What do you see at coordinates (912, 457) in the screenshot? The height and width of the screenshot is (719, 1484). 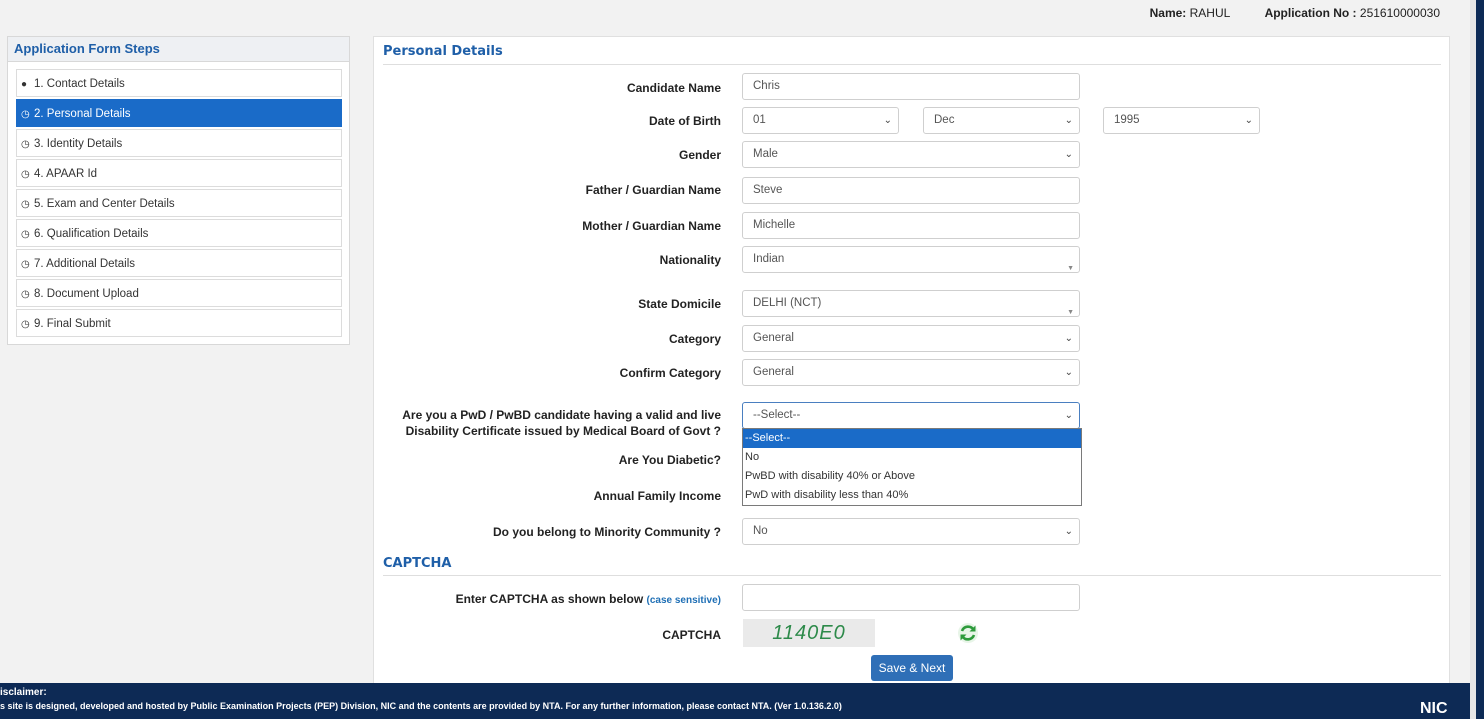 I see `pwd-option-no: No` at bounding box center [912, 457].